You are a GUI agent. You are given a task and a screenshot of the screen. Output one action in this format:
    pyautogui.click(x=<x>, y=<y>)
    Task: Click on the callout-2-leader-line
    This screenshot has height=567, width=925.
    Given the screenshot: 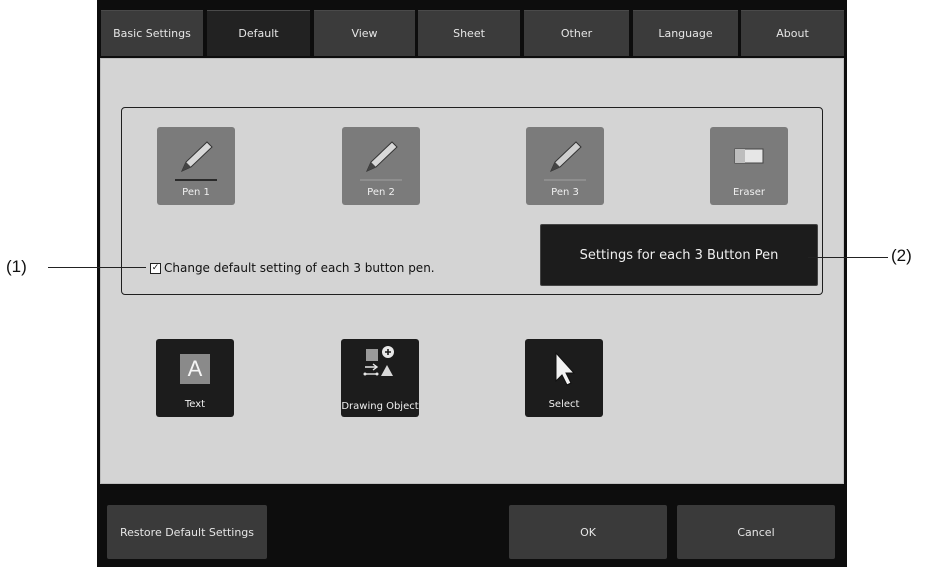 What is the action you would take?
    pyautogui.click(x=848, y=257)
    